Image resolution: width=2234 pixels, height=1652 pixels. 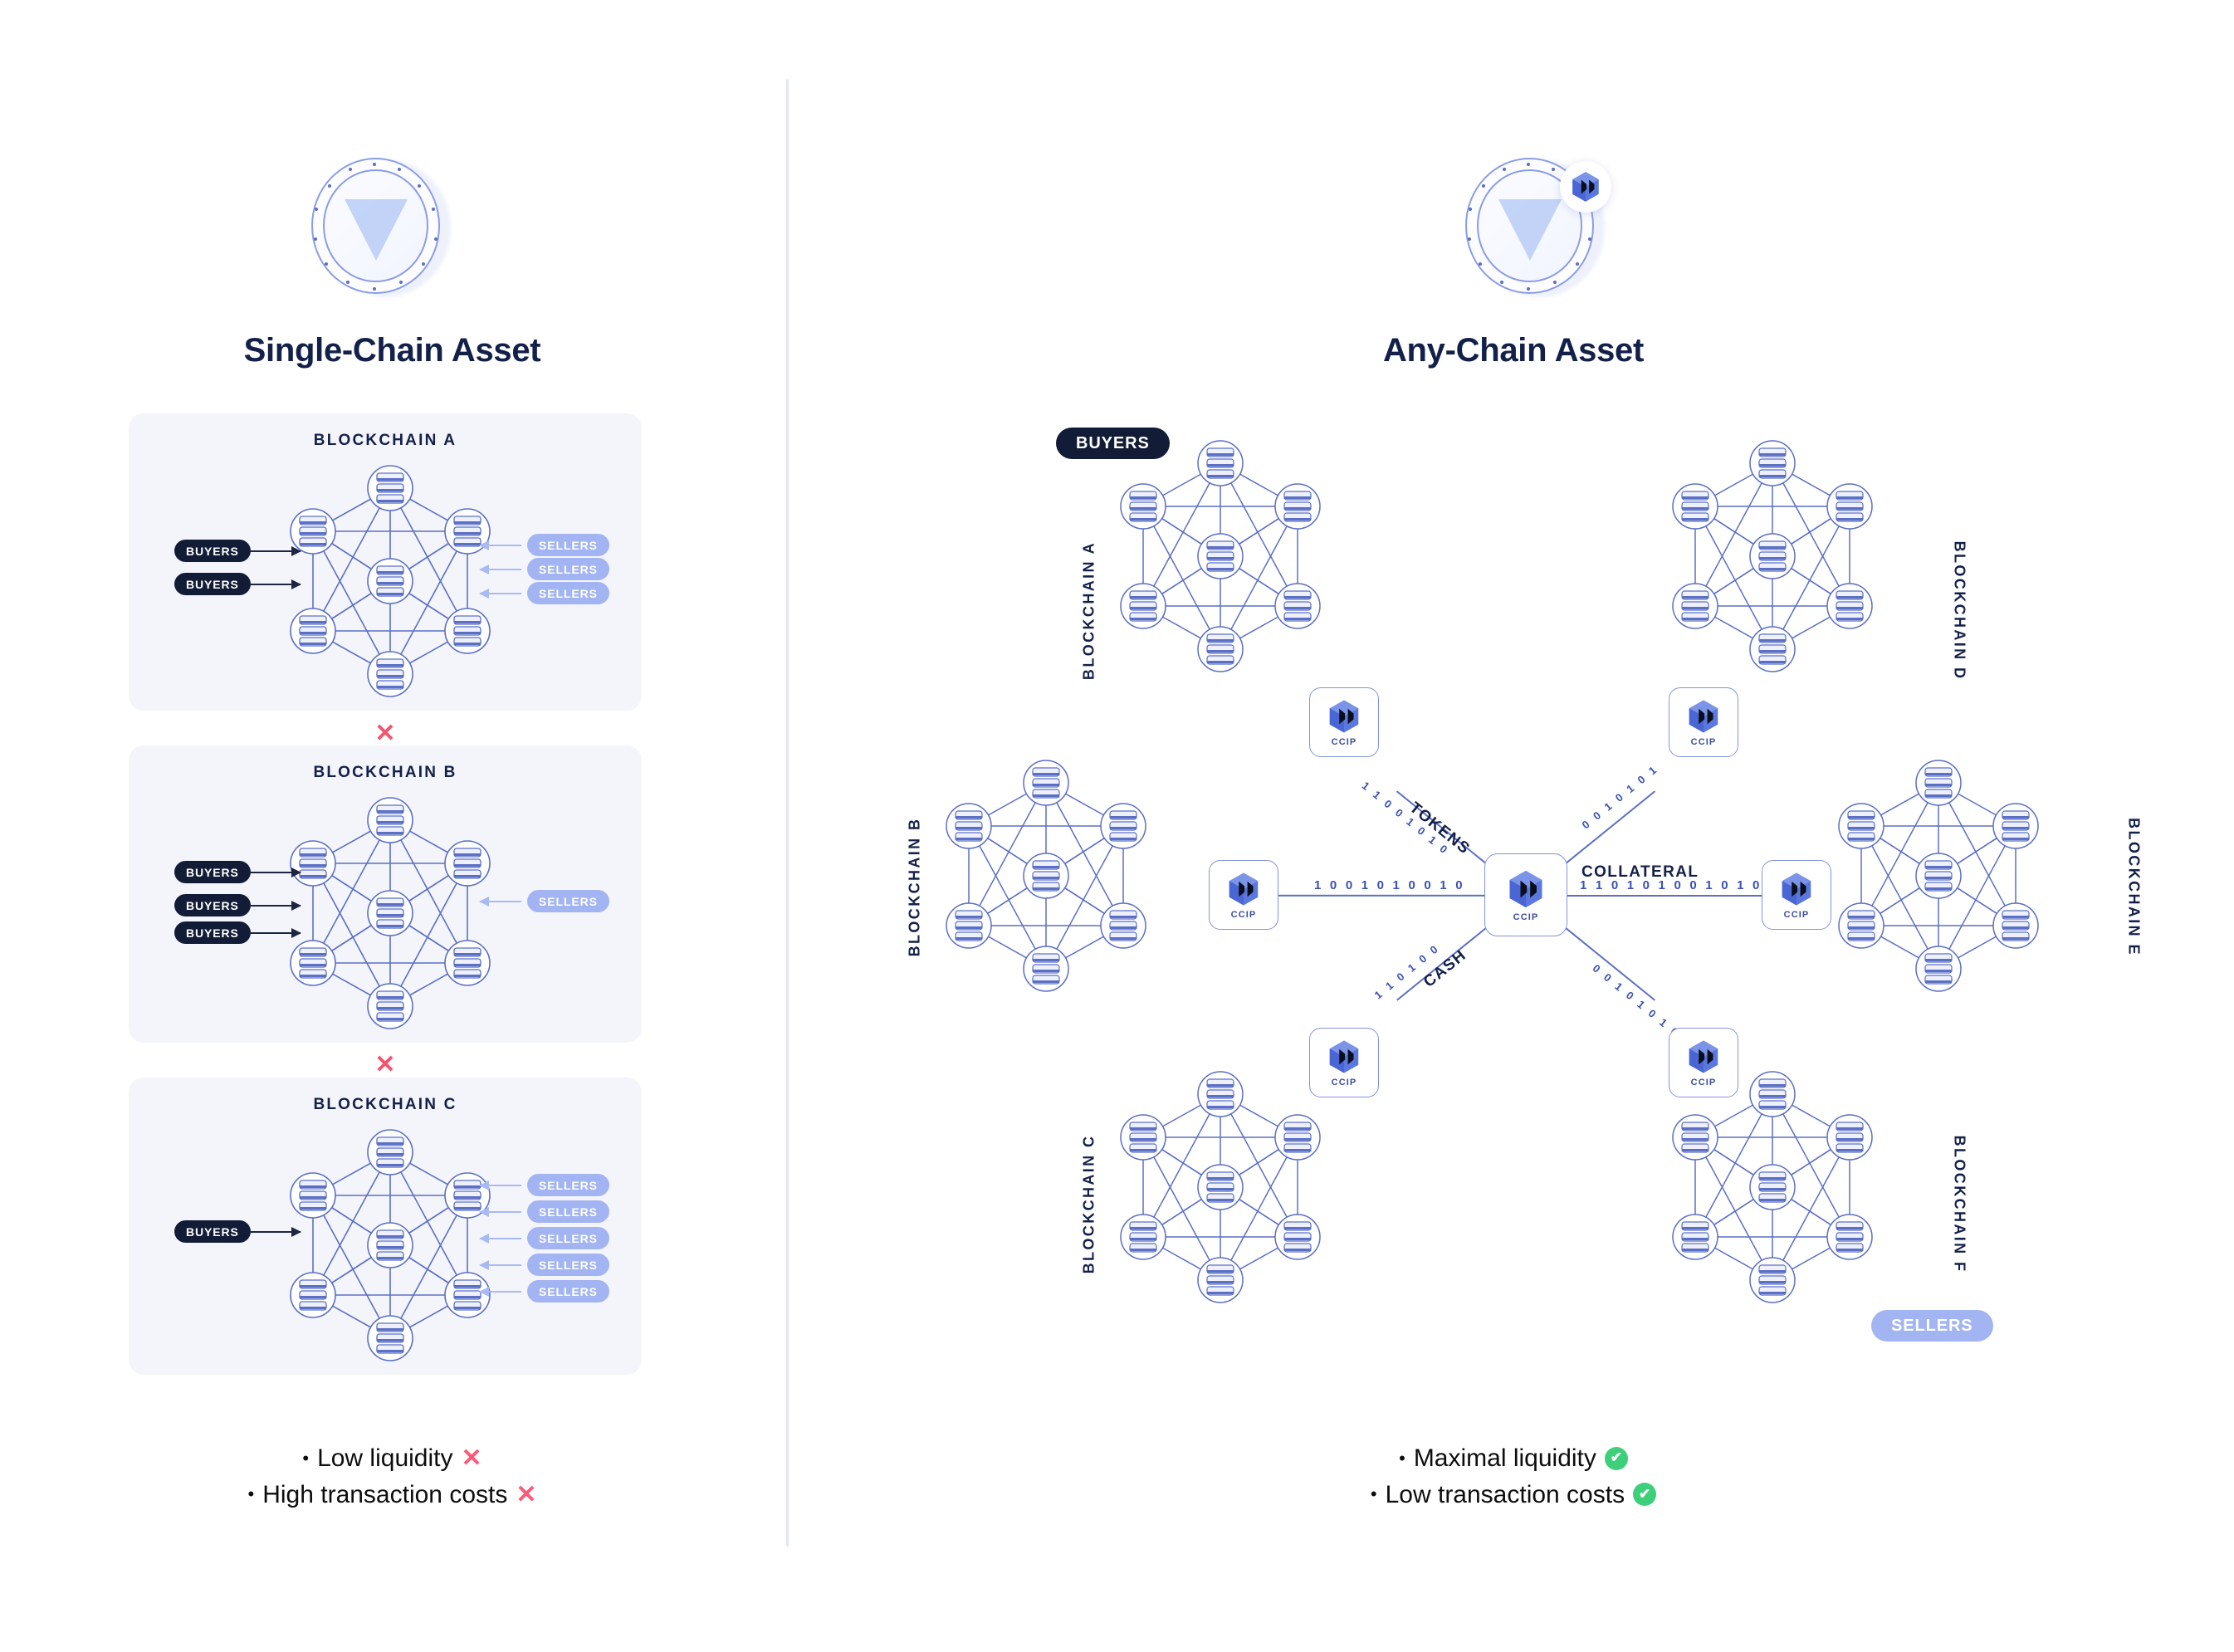 I want to click on binary-upper-right: 0 0 1 0 1 0 1, so click(x=1620, y=796).